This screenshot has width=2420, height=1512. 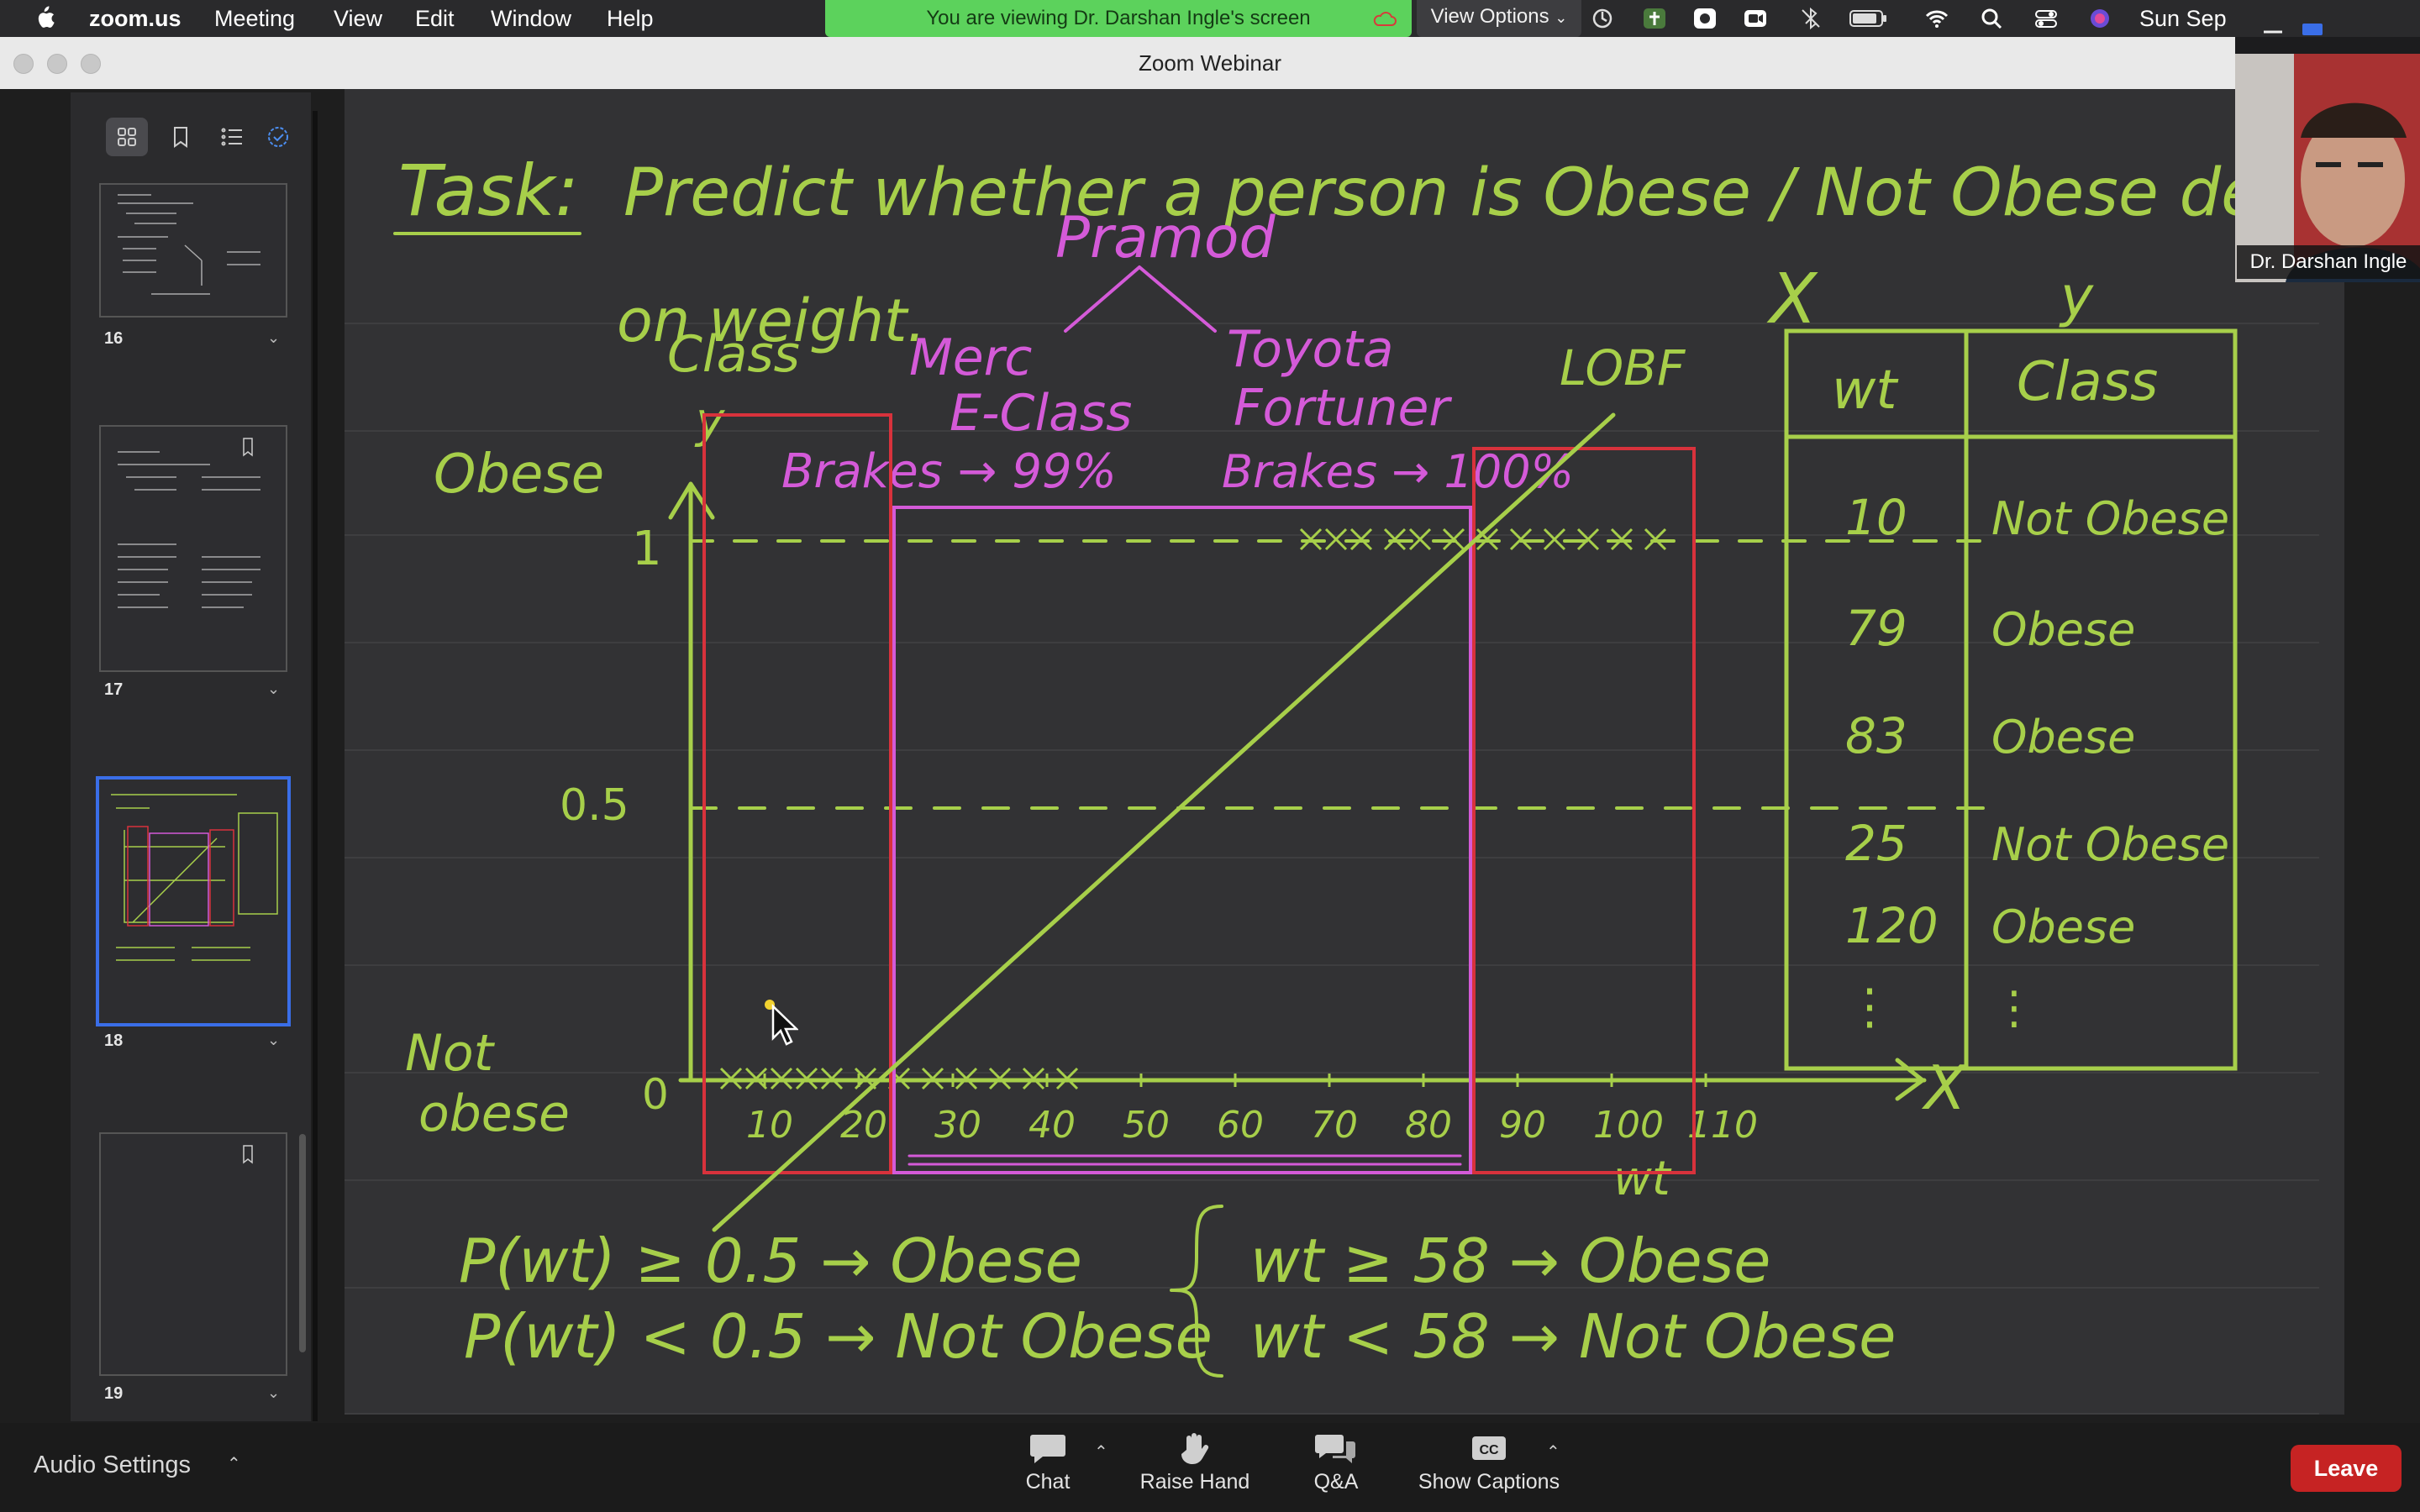 What do you see at coordinates (1182, 840) in the screenshot?
I see `pink-box-middle` at bounding box center [1182, 840].